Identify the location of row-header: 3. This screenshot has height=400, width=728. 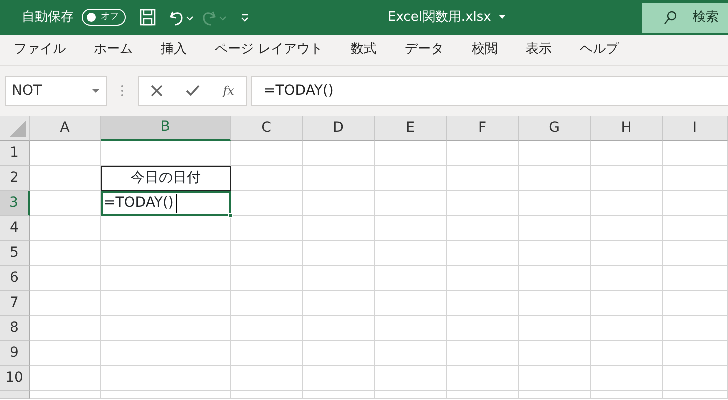
(15, 203).